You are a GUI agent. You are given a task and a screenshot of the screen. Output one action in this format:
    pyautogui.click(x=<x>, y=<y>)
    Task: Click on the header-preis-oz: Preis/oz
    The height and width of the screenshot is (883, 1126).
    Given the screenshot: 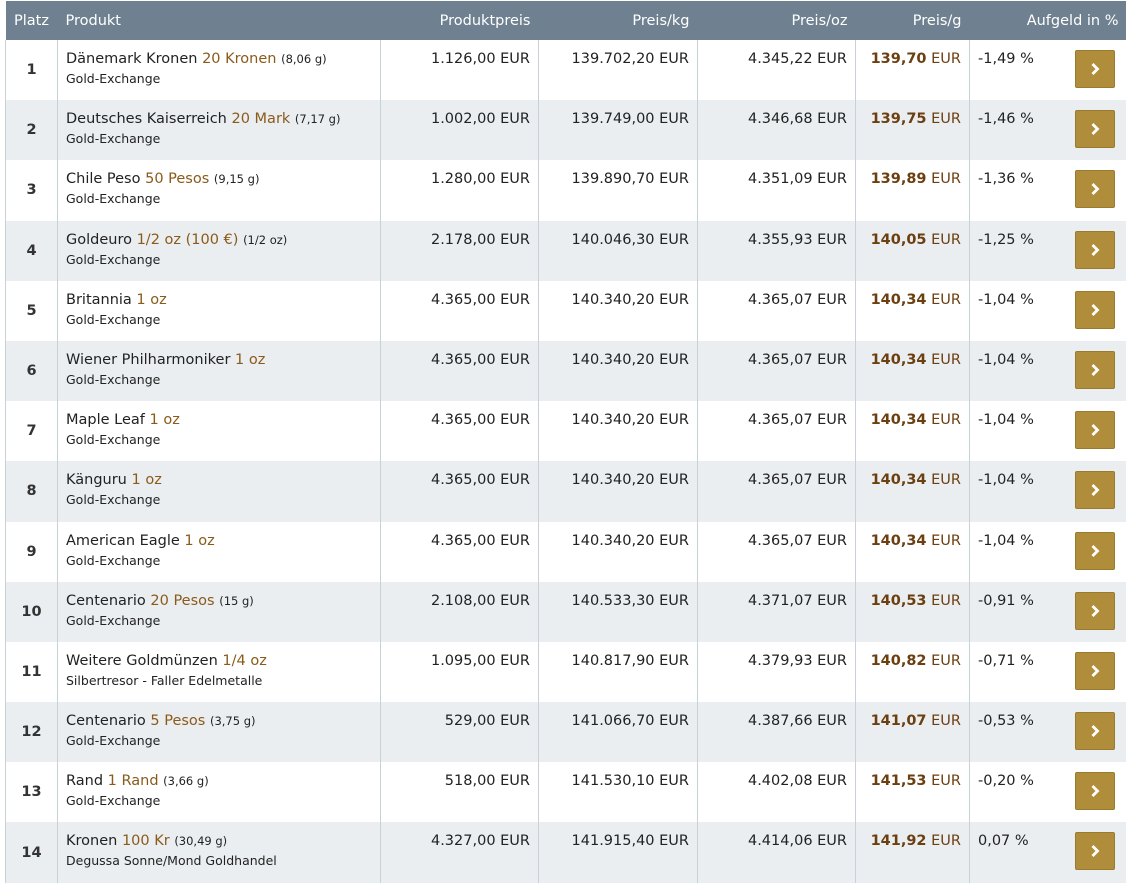 What is the action you would take?
    pyautogui.click(x=777, y=20)
    